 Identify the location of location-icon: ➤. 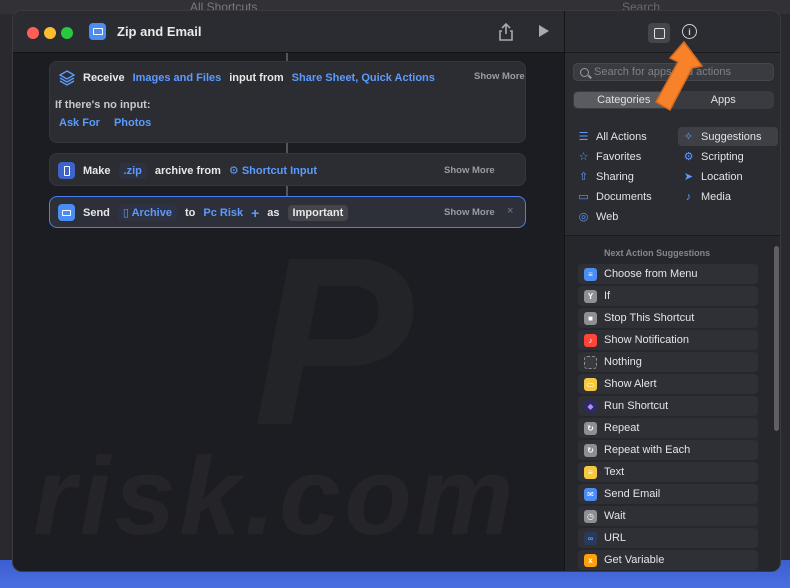
(688, 177).